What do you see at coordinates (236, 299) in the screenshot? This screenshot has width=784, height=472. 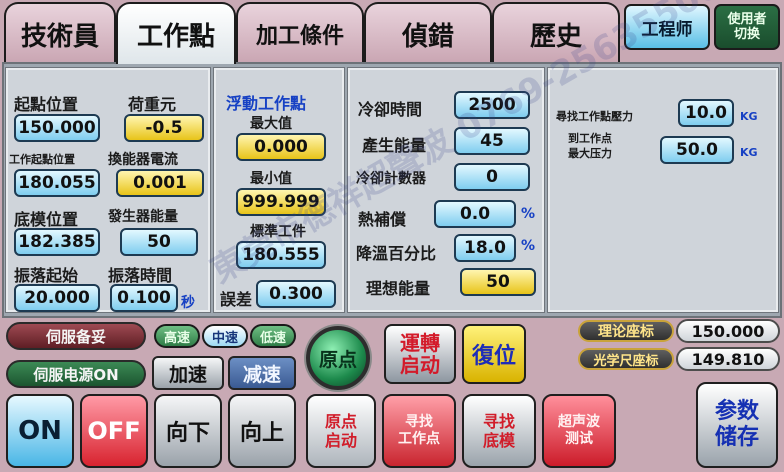 I see `tolerance-label: 誤差` at bounding box center [236, 299].